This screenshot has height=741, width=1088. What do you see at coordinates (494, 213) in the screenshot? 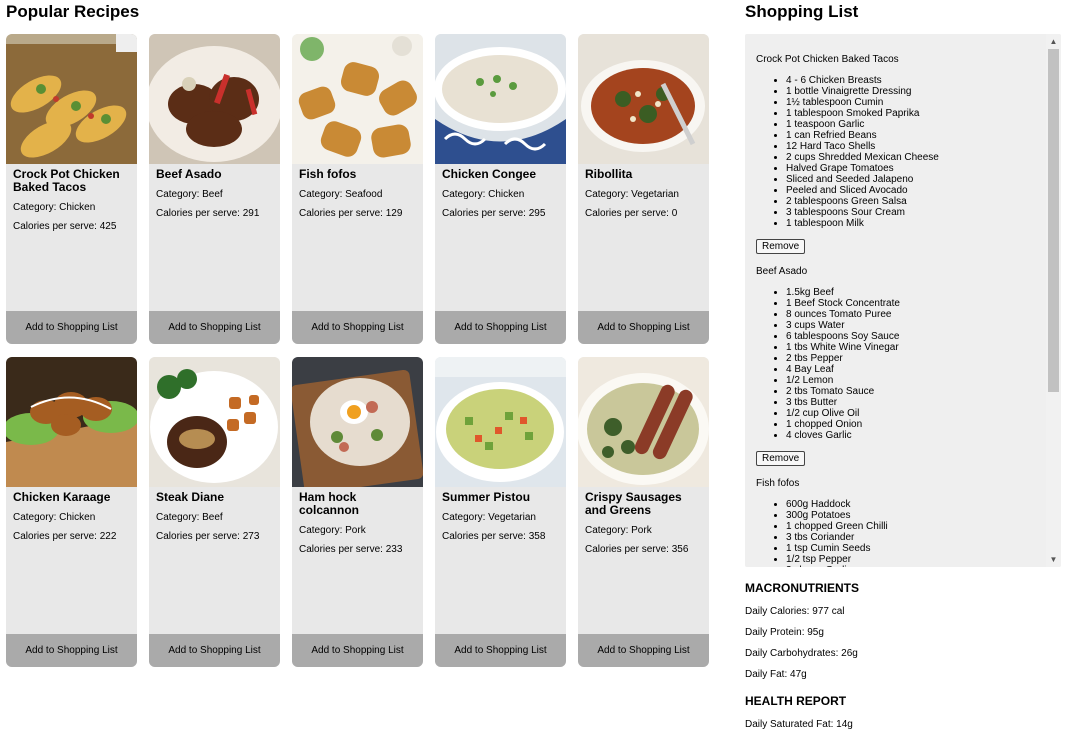
I see `recipe-calories: Calories per serve: 295` at bounding box center [494, 213].